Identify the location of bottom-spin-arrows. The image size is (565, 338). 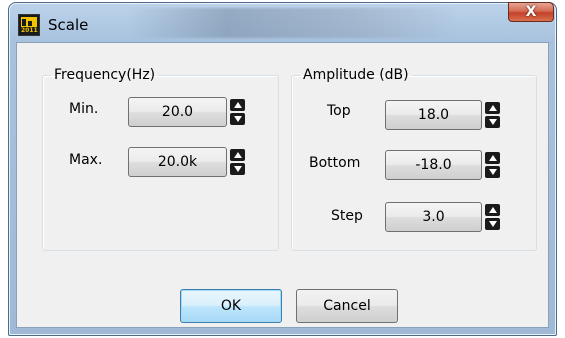
(492, 165).